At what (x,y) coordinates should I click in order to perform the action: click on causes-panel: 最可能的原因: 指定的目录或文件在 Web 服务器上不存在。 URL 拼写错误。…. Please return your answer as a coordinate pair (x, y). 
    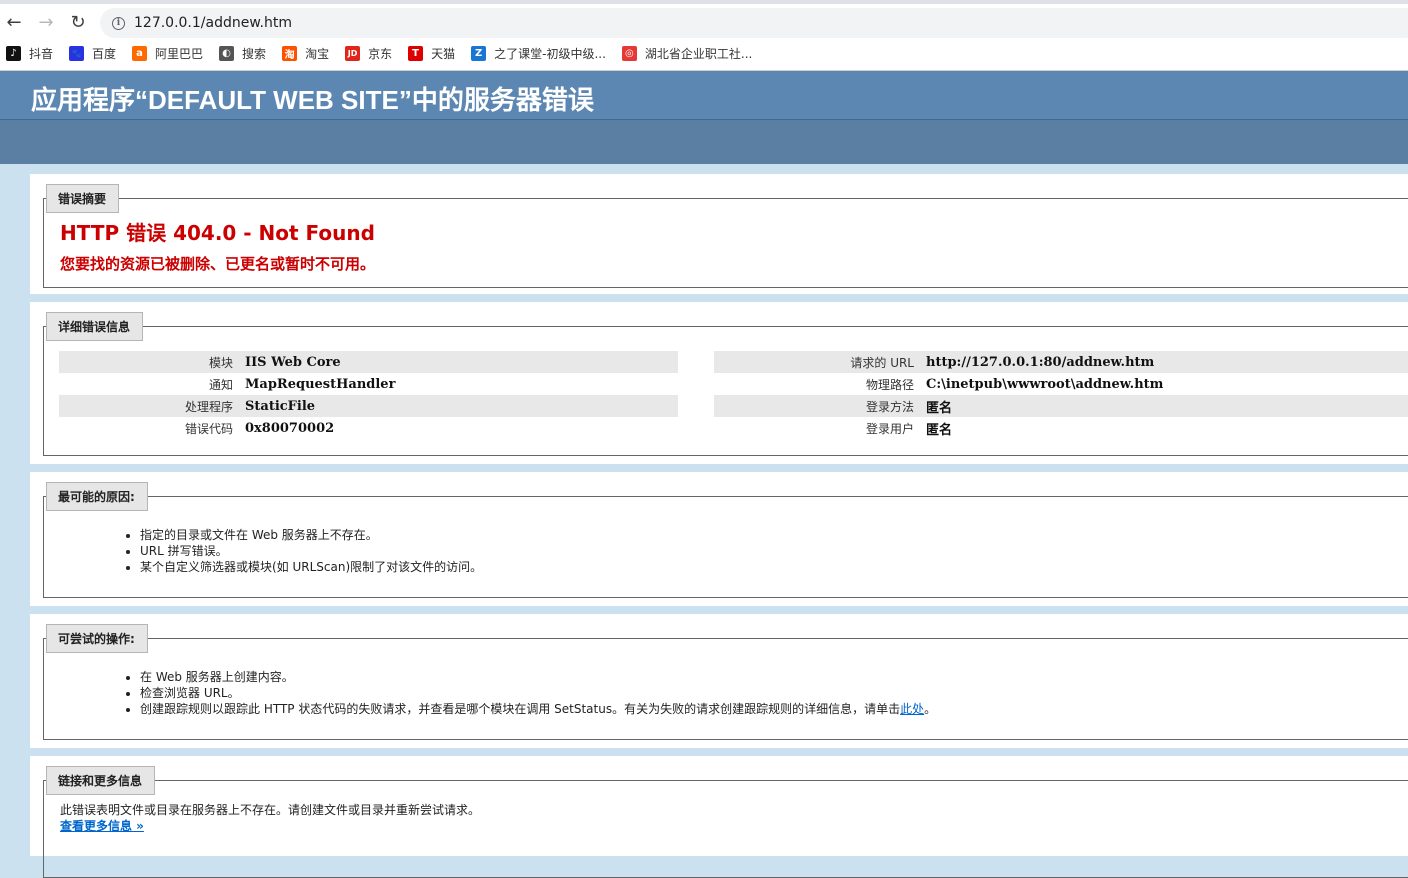
    Looking at the image, I should click on (719, 539).